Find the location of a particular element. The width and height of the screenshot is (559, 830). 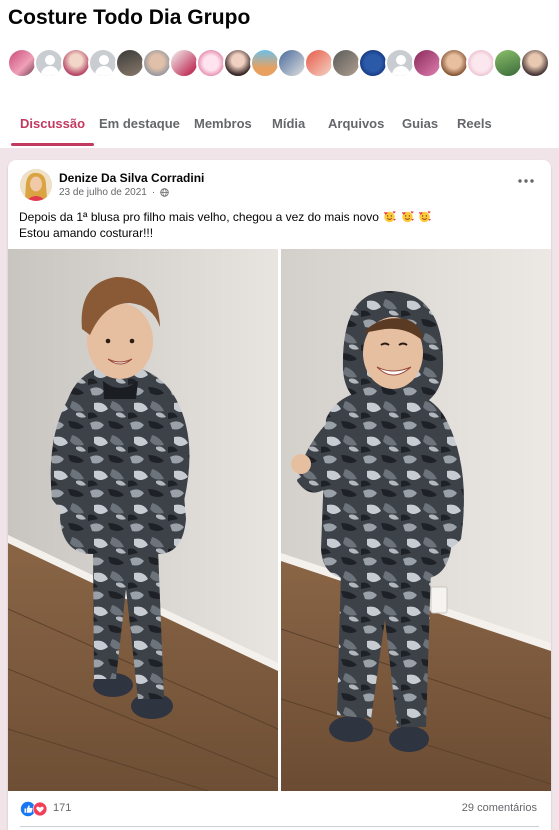

globe-icon is located at coordinates (164, 192).